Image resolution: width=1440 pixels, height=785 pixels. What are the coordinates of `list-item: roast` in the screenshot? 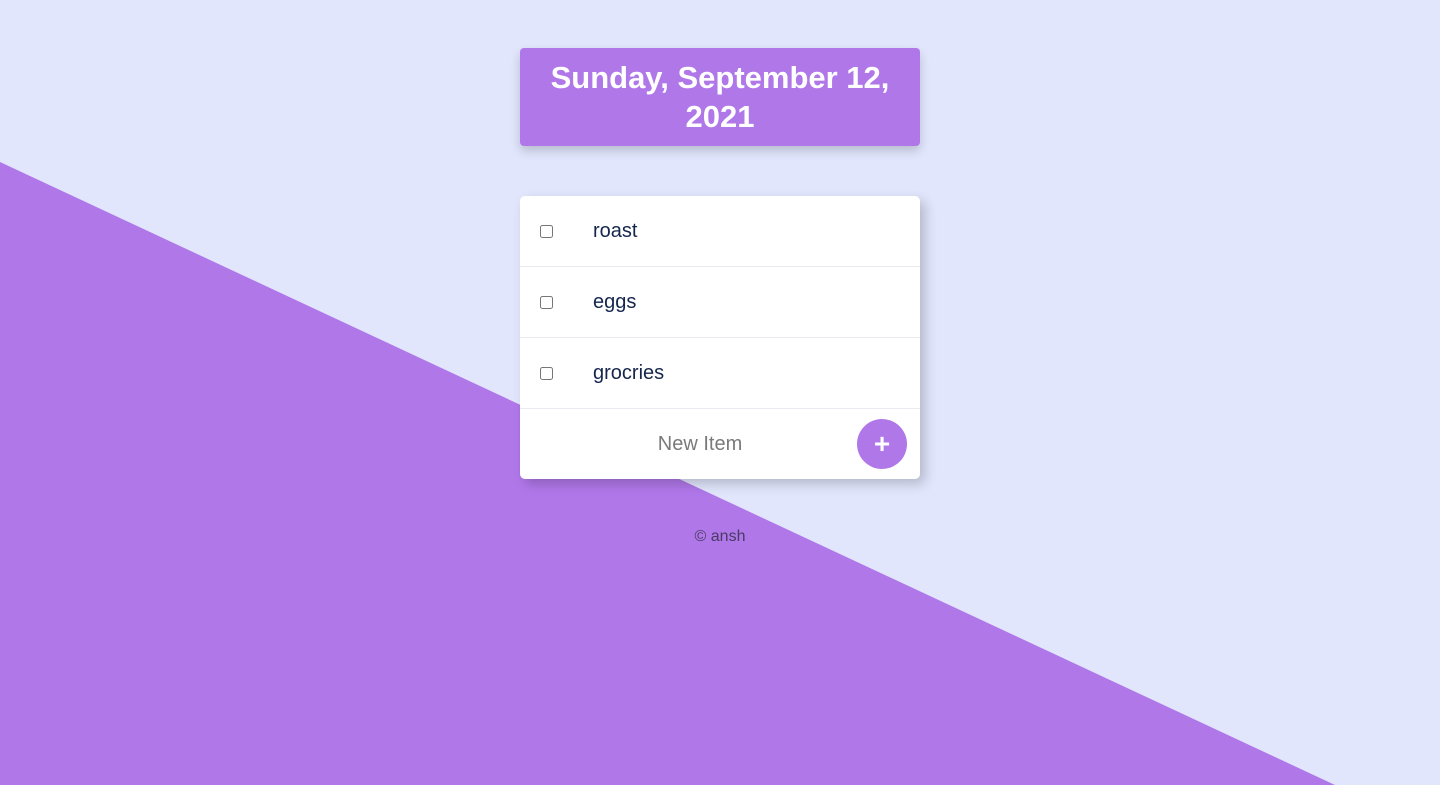 It's located at (720, 231).